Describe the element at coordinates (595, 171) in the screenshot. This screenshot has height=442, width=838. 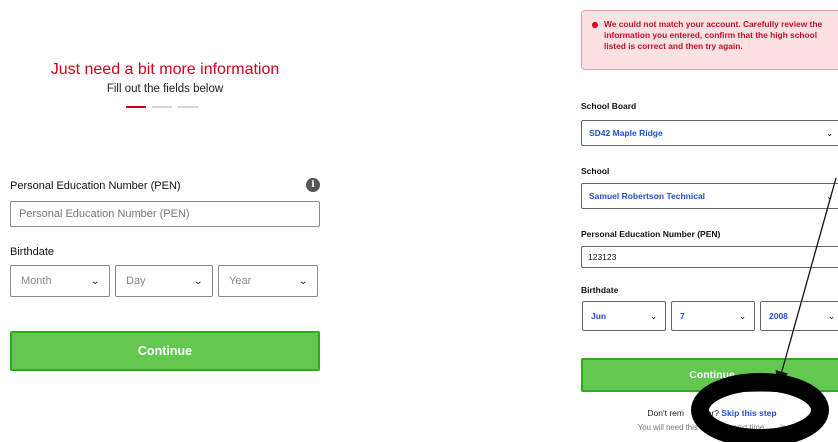
I see `school-label: School` at that location.